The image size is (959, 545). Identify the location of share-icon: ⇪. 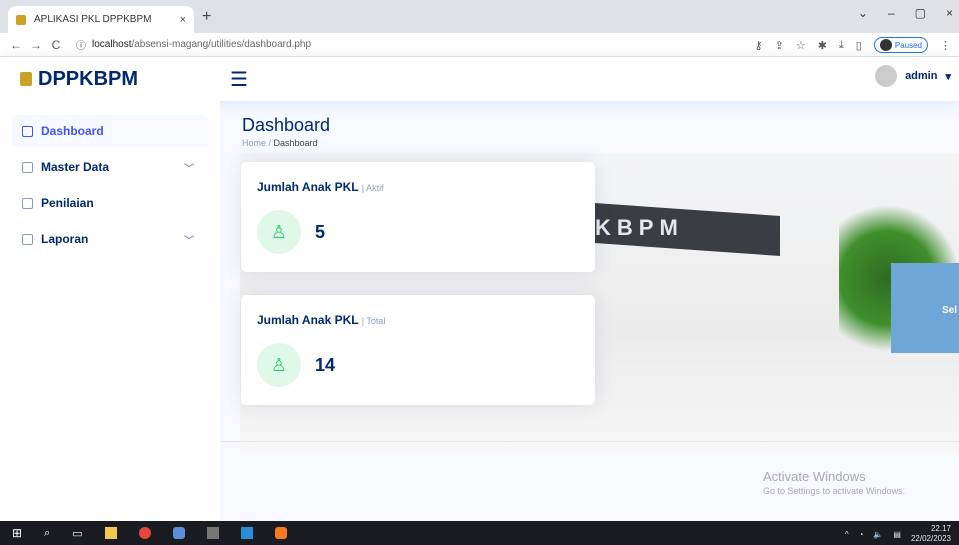
(779, 45).